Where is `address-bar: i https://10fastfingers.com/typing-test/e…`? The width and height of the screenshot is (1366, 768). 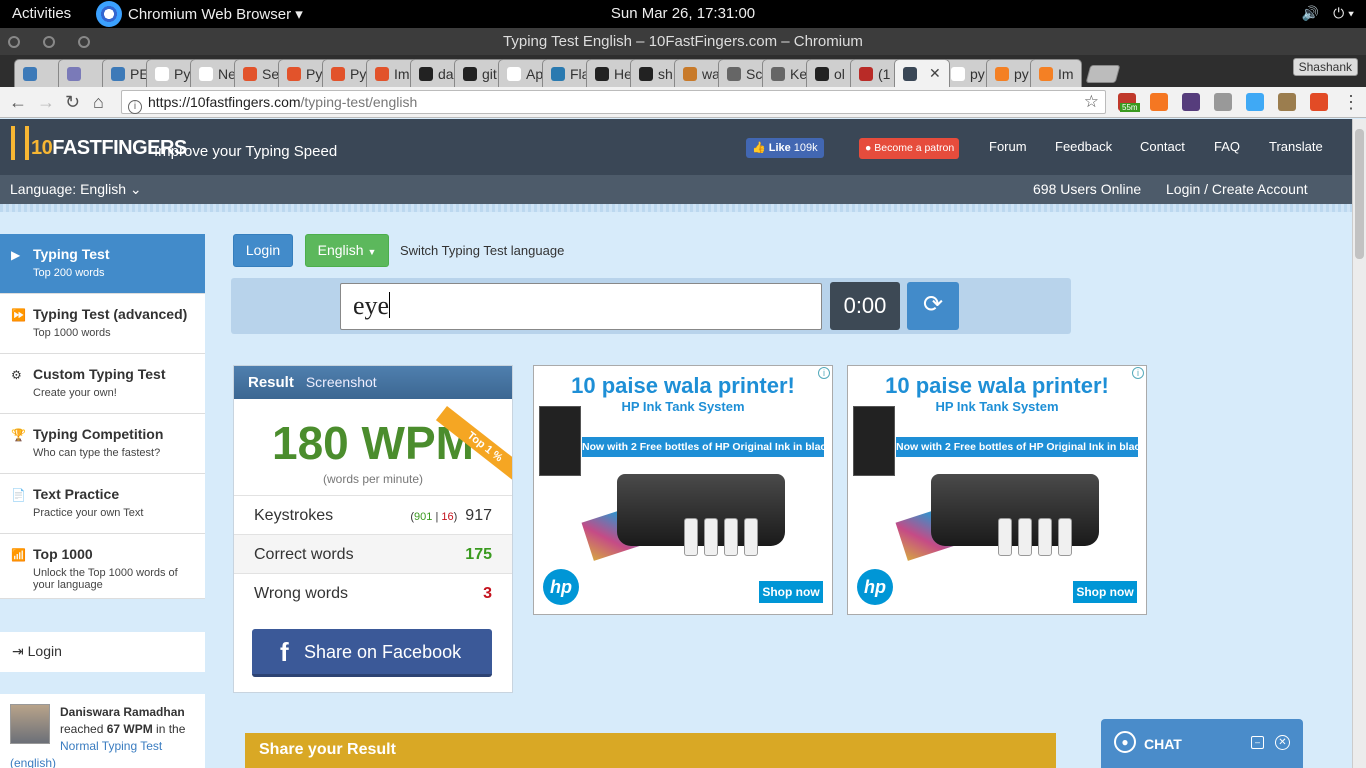 address-bar: i https://10fastfingers.com/typing-test/e… is located at coordinates (613, 102).